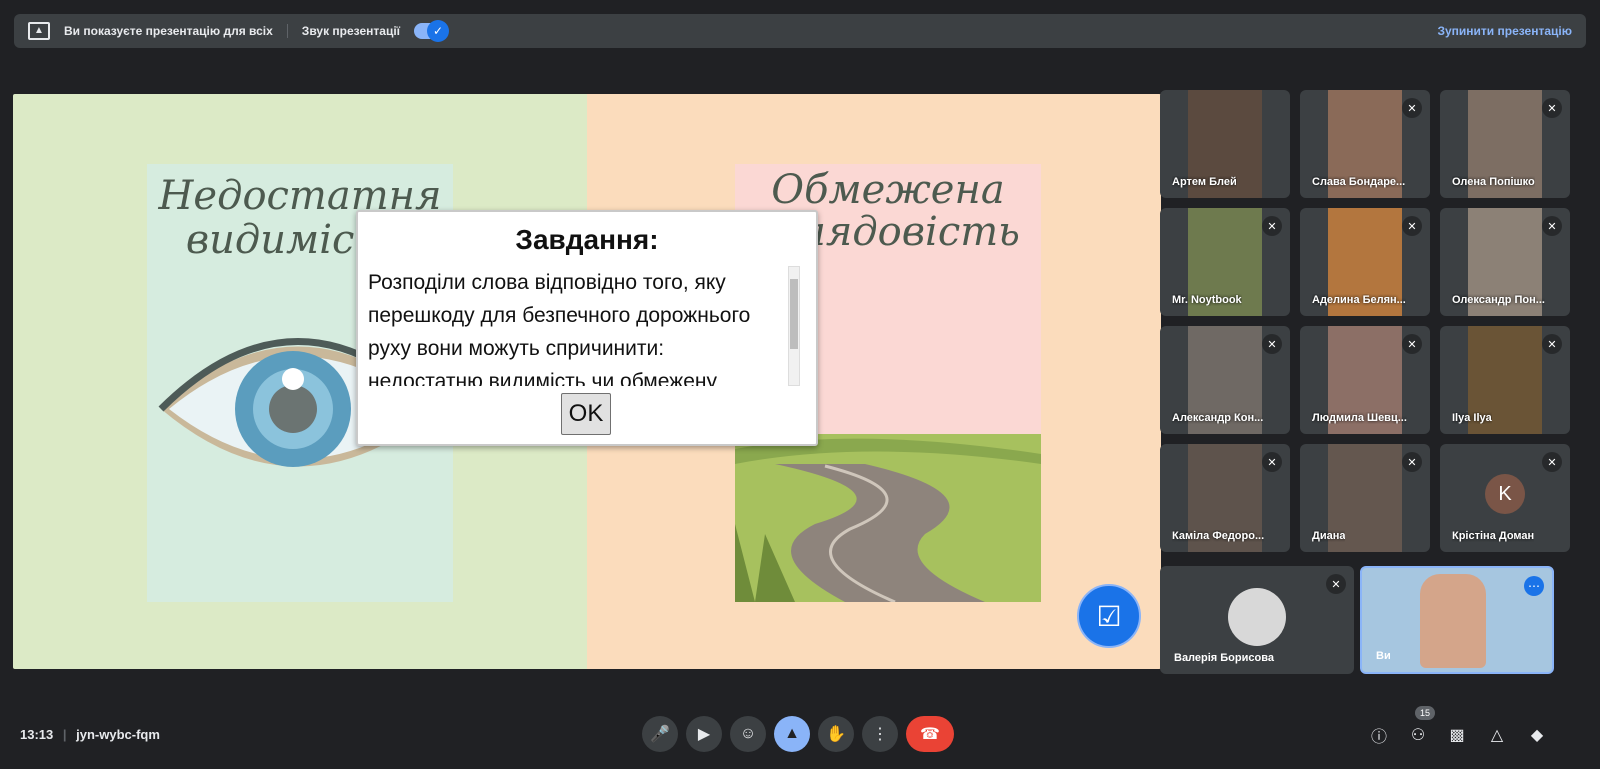  I want to click on participant-name: Mr. Noytbook, so click(1207, 300).